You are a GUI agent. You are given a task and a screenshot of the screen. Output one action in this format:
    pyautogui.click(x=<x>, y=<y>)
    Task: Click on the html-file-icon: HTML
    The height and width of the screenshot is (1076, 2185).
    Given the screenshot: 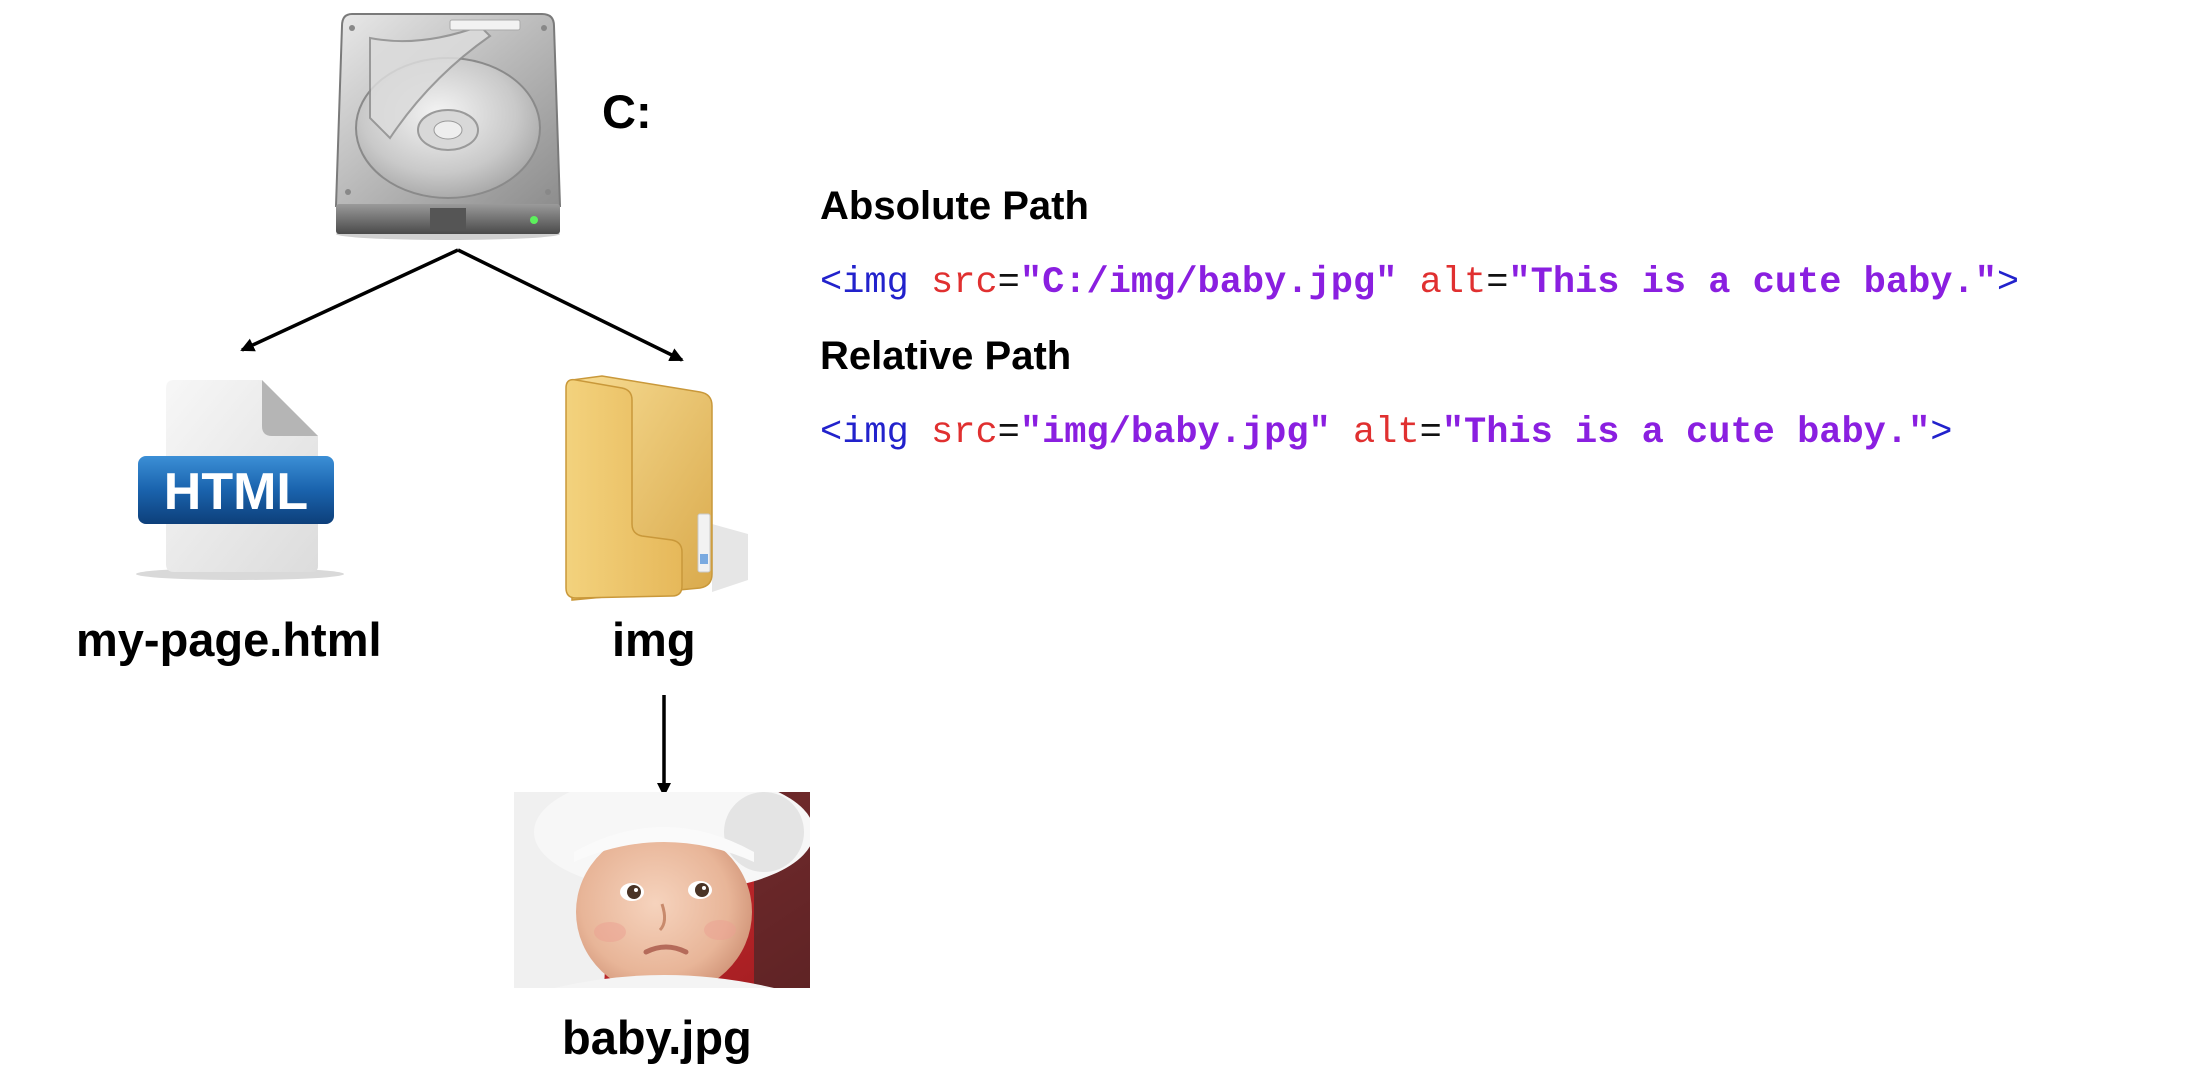 What is the action you would take?
    pyautogui.click(x=240, y=479)
    